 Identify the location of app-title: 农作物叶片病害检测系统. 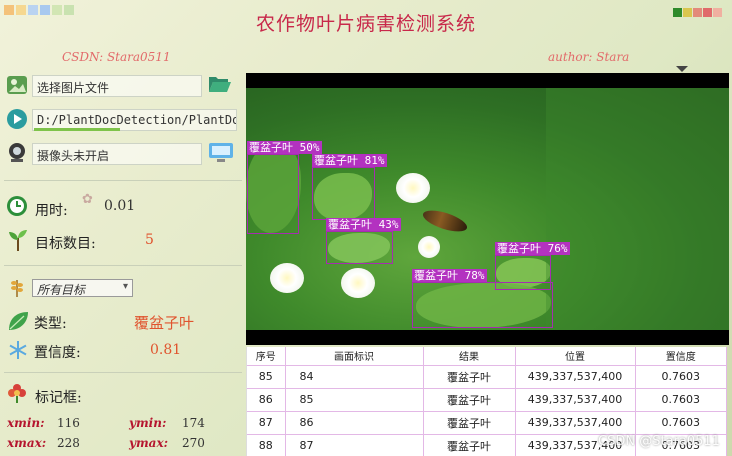
(365, 24).